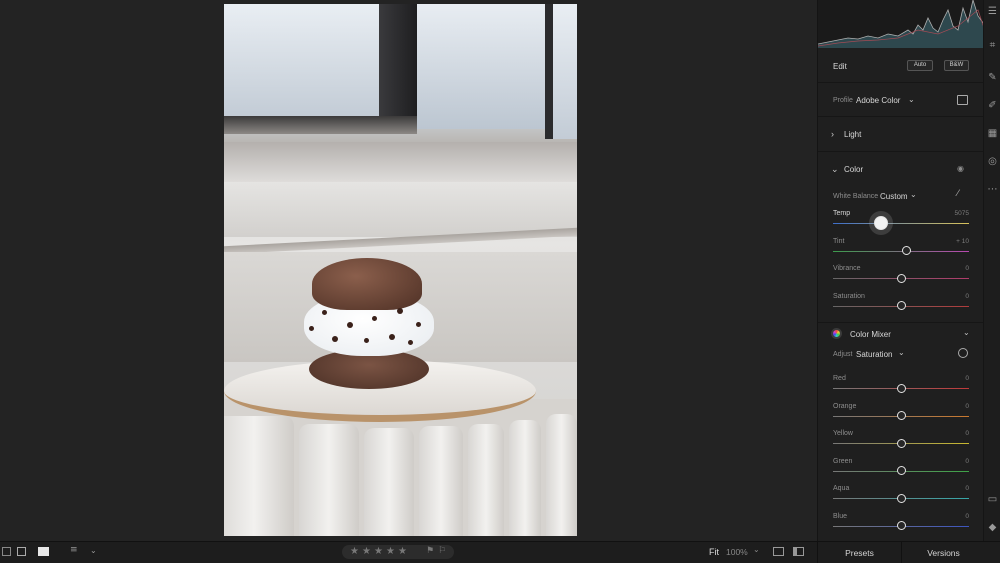 This screenshot has width=1000, height=563. Describe the element at coordinates (841, 488) in the screenshot. I see `aqua-slider-label: Aqua` at that location.